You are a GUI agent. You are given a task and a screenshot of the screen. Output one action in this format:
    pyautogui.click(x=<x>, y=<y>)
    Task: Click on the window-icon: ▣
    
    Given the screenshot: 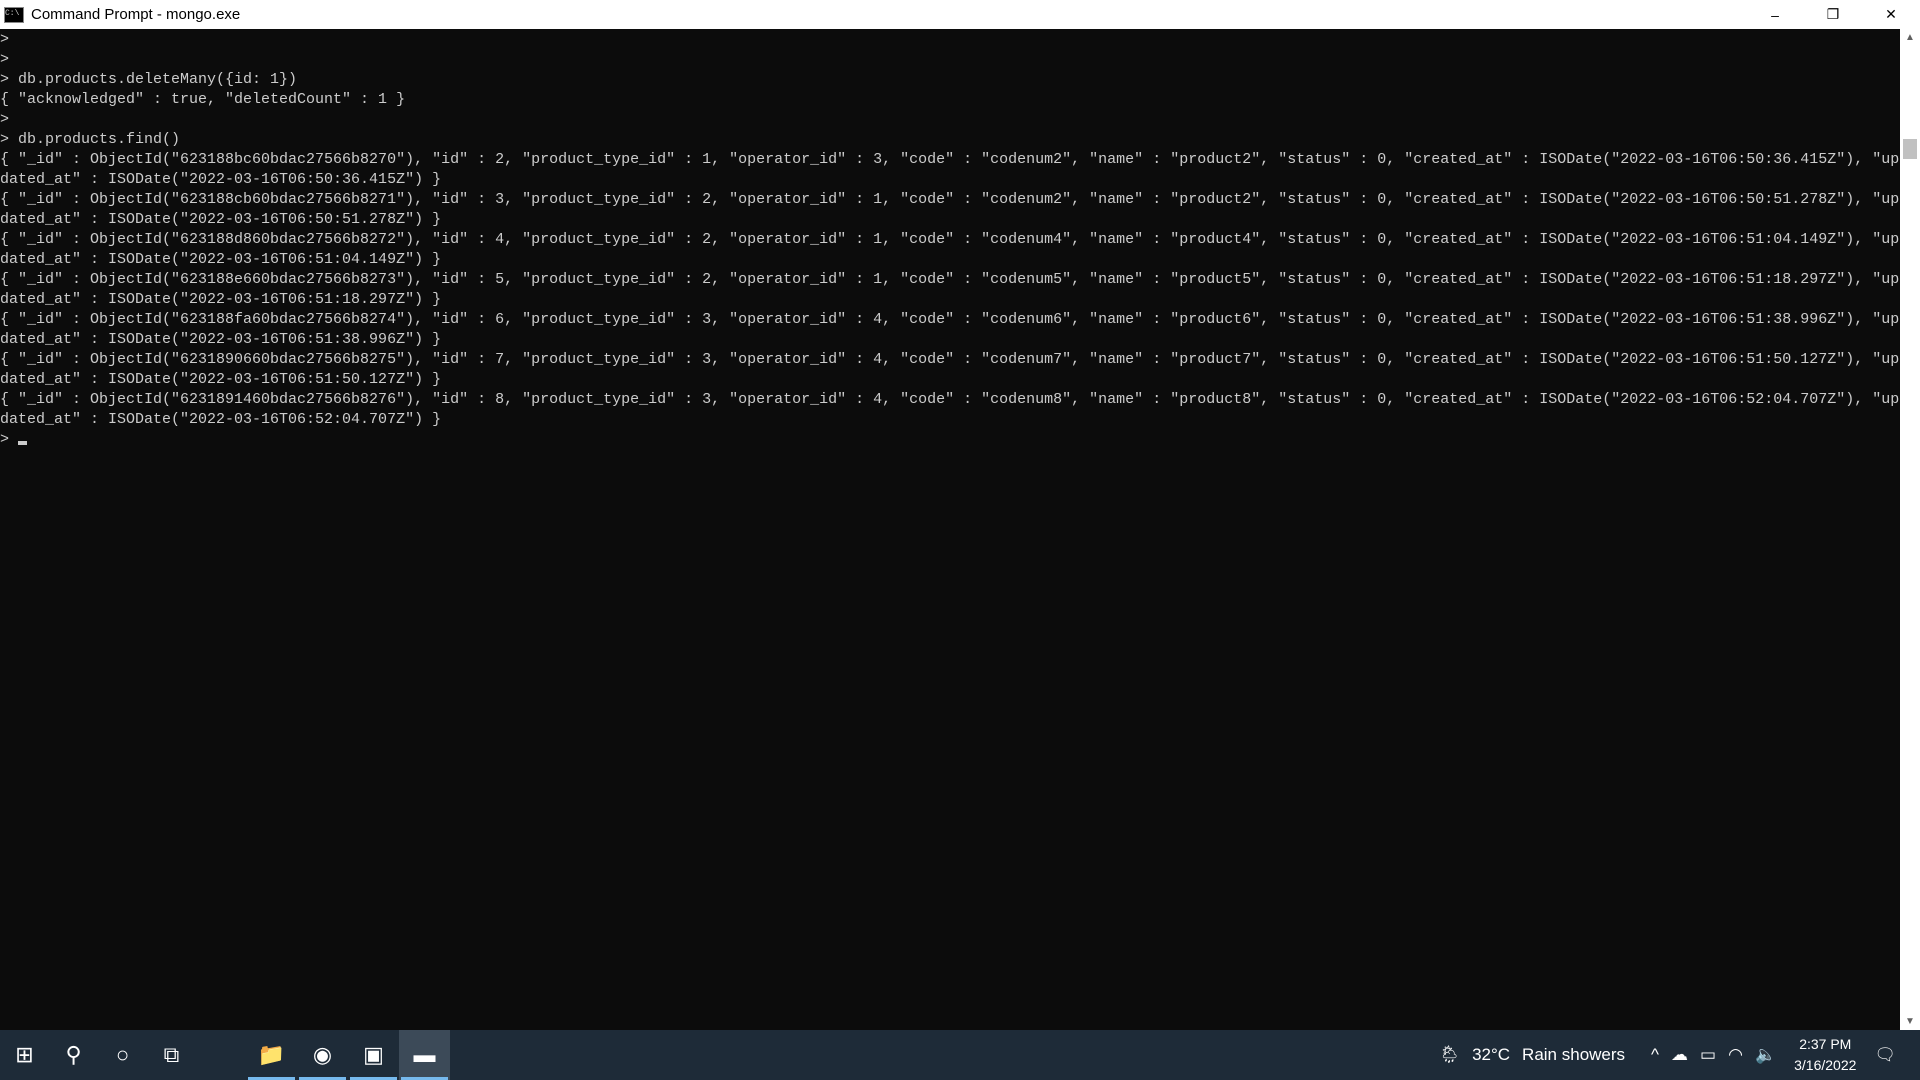 What is the action you would take?
    pyautogui.click(x=373, y=1054)
    